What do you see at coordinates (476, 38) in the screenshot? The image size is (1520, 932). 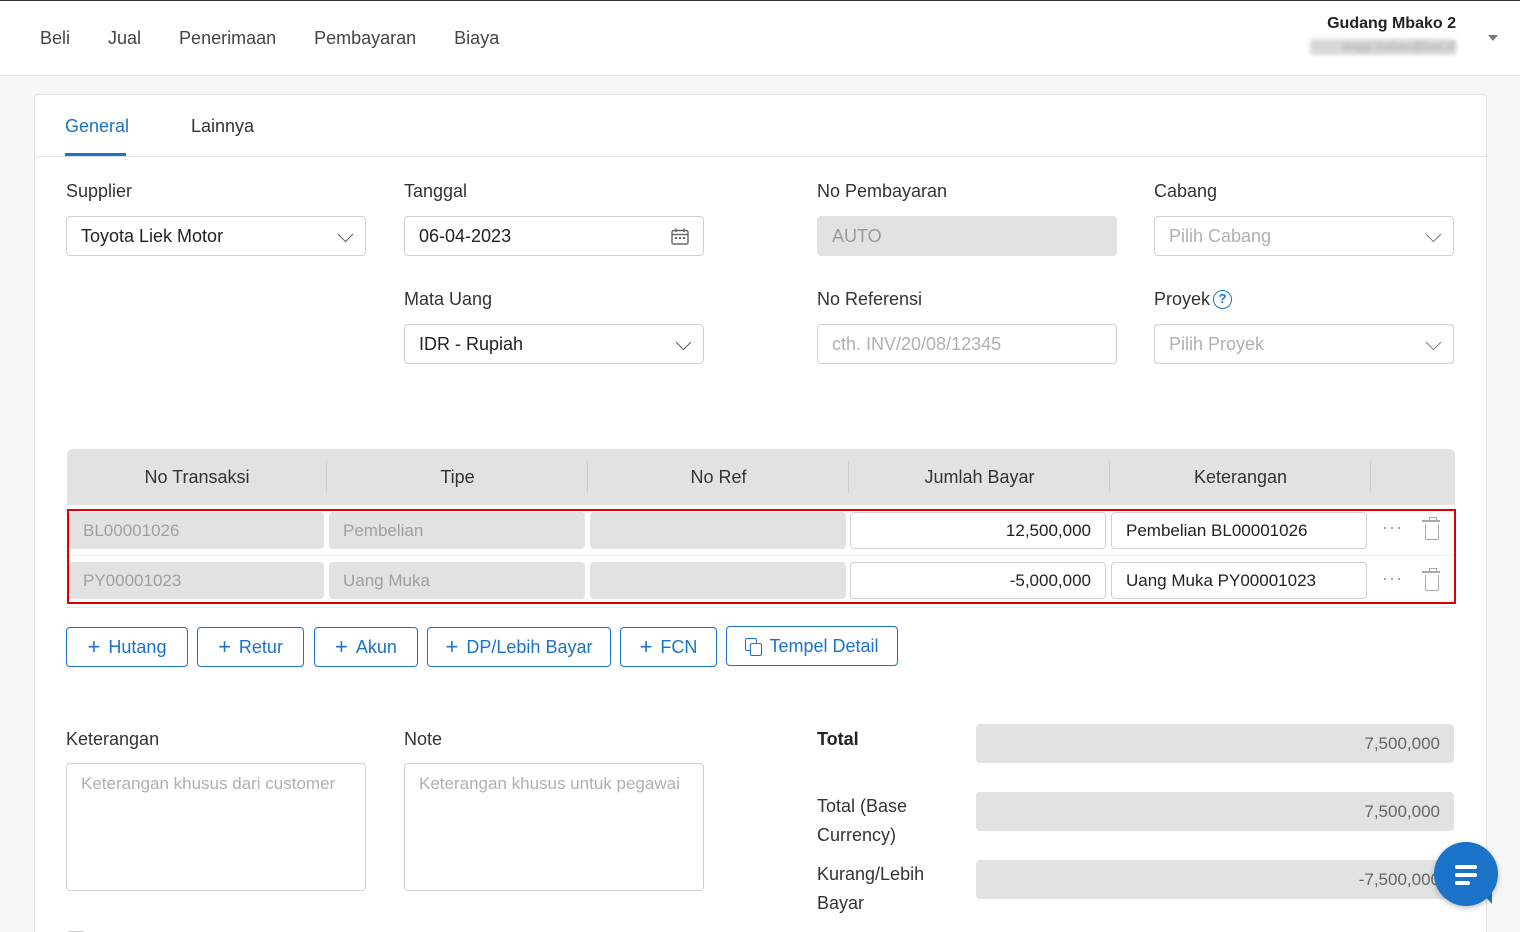 I see `nav-biaya: Biaya` at bounding box center [476, 38].